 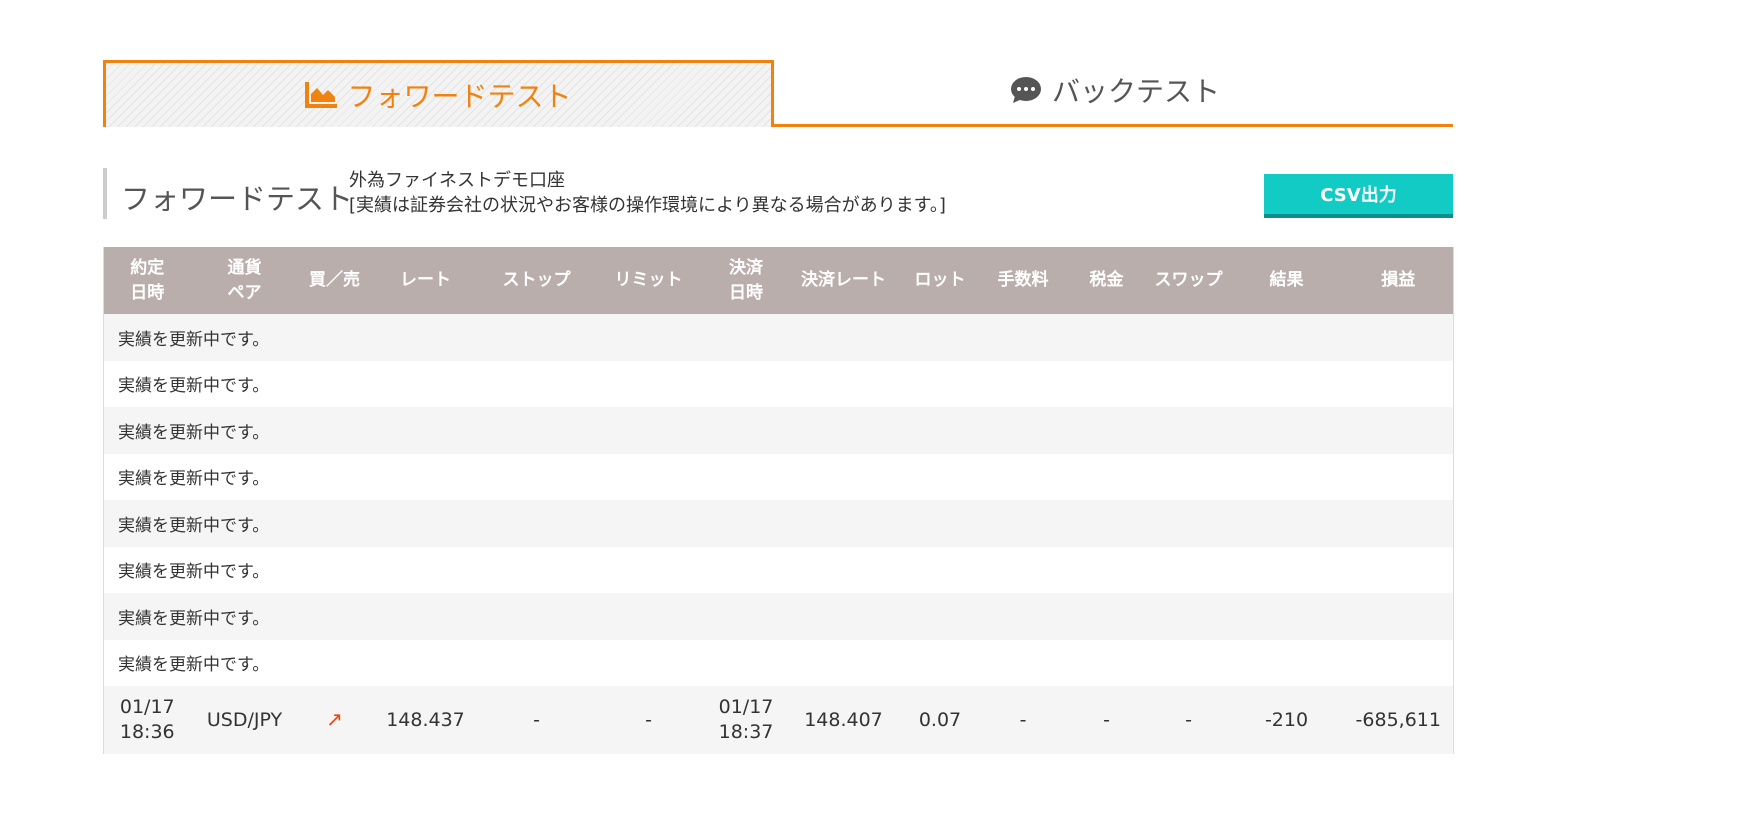 I want to click on tab-forward-test: フォワードテスト, so click(x=438, y=93).